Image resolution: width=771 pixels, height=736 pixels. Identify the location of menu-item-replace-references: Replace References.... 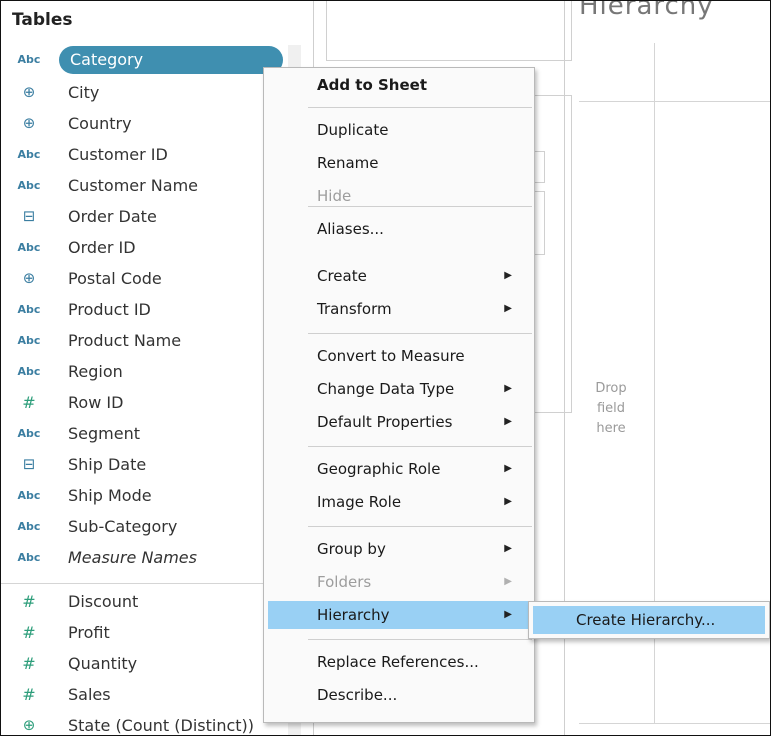
(420, 662).